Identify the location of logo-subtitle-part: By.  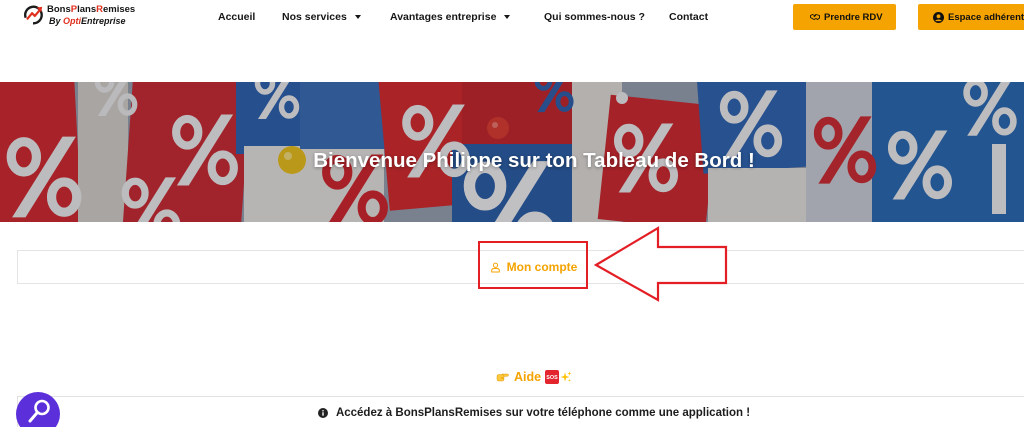
(56, 21).